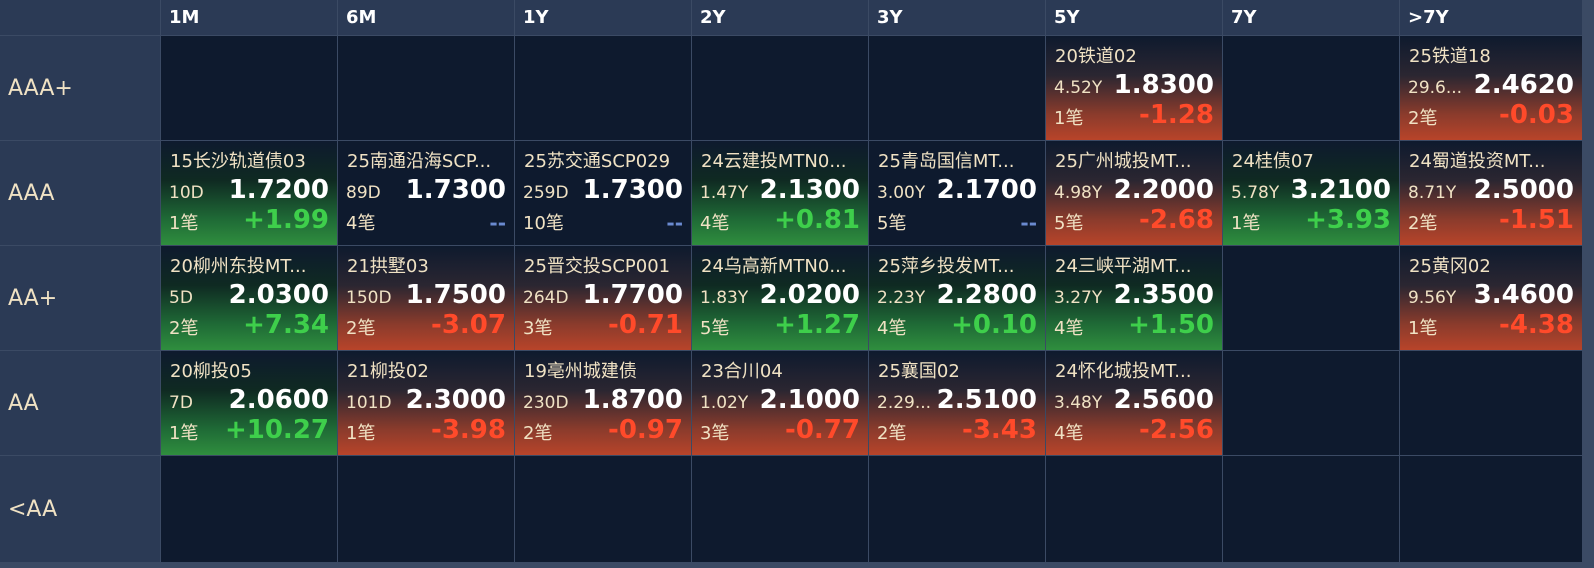 This screenshot has width=1594, height=568. Describe the element at coordinates (1311, 193) in the screenshot. I see `bond-cell: 24桂债07 5.78Y 3.2100 1笔 +3.93` at that location.